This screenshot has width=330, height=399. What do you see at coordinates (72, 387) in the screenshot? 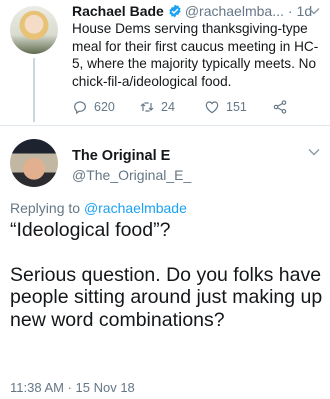
I see `reply-timestamp: 11:38 AM · 15 Nov 18` at bounding box center [72, 387].